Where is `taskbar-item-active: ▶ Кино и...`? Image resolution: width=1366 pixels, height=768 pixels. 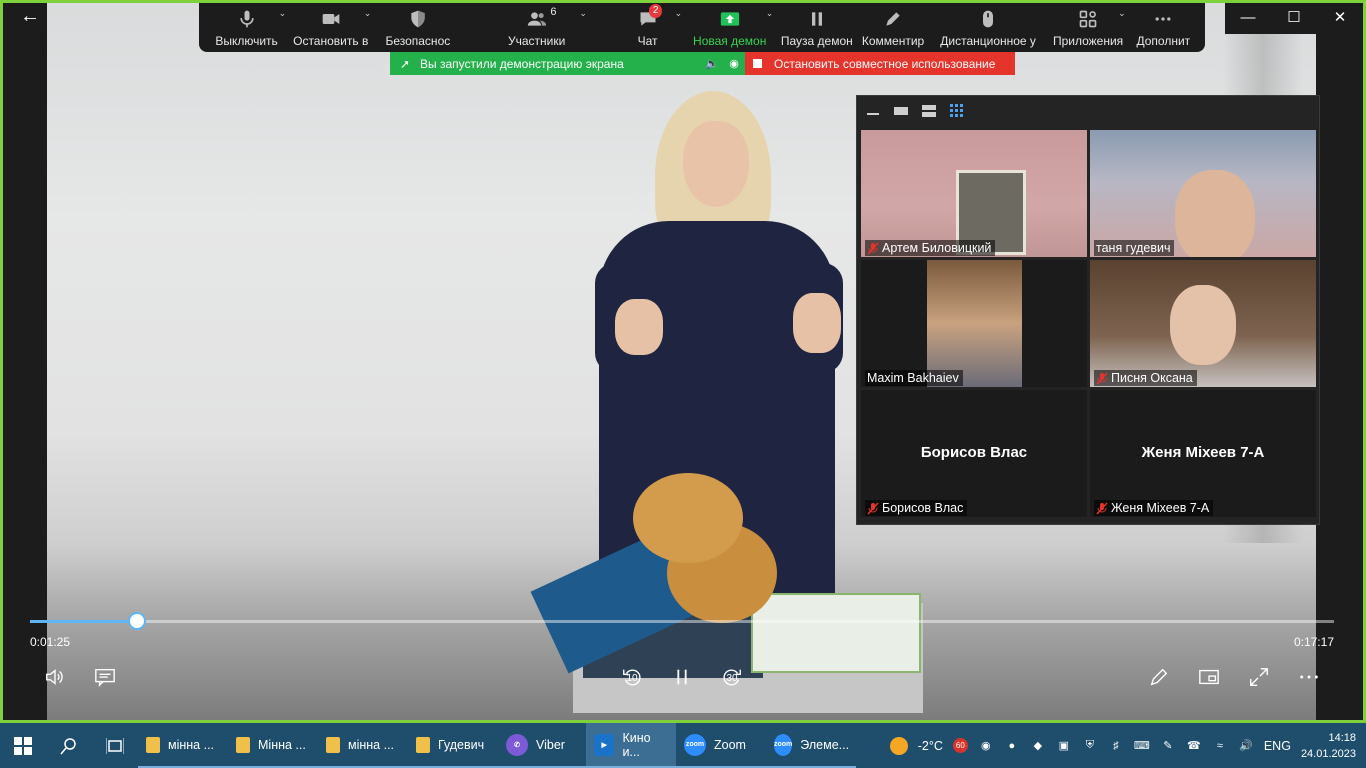 taskbar-item-active: ▶ Кино и... is located at coordinates (631, 745).